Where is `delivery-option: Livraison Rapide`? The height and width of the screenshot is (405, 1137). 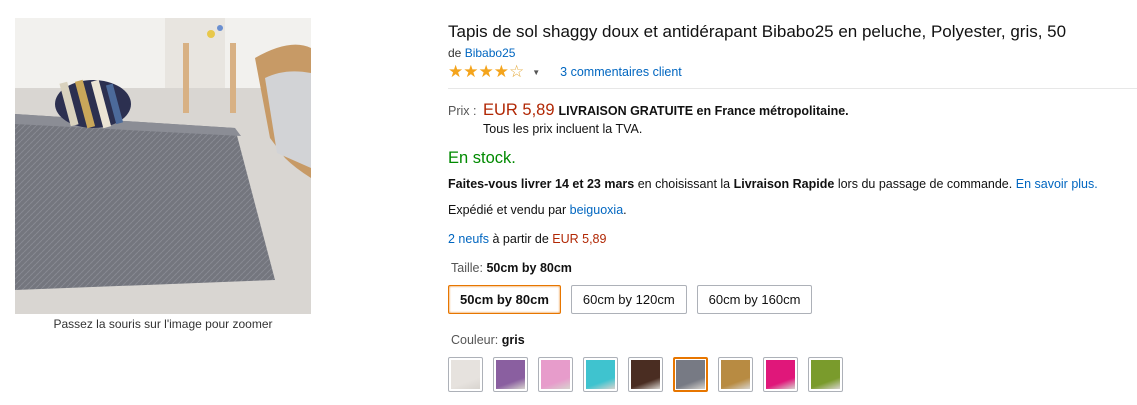 delivery-option: Livraison Rapide is located at coordinates (784, 184).